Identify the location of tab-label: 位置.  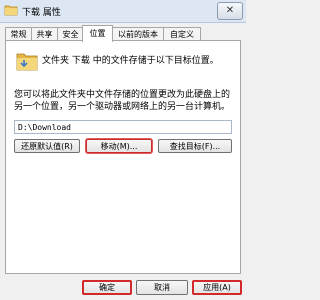
(97, 33).